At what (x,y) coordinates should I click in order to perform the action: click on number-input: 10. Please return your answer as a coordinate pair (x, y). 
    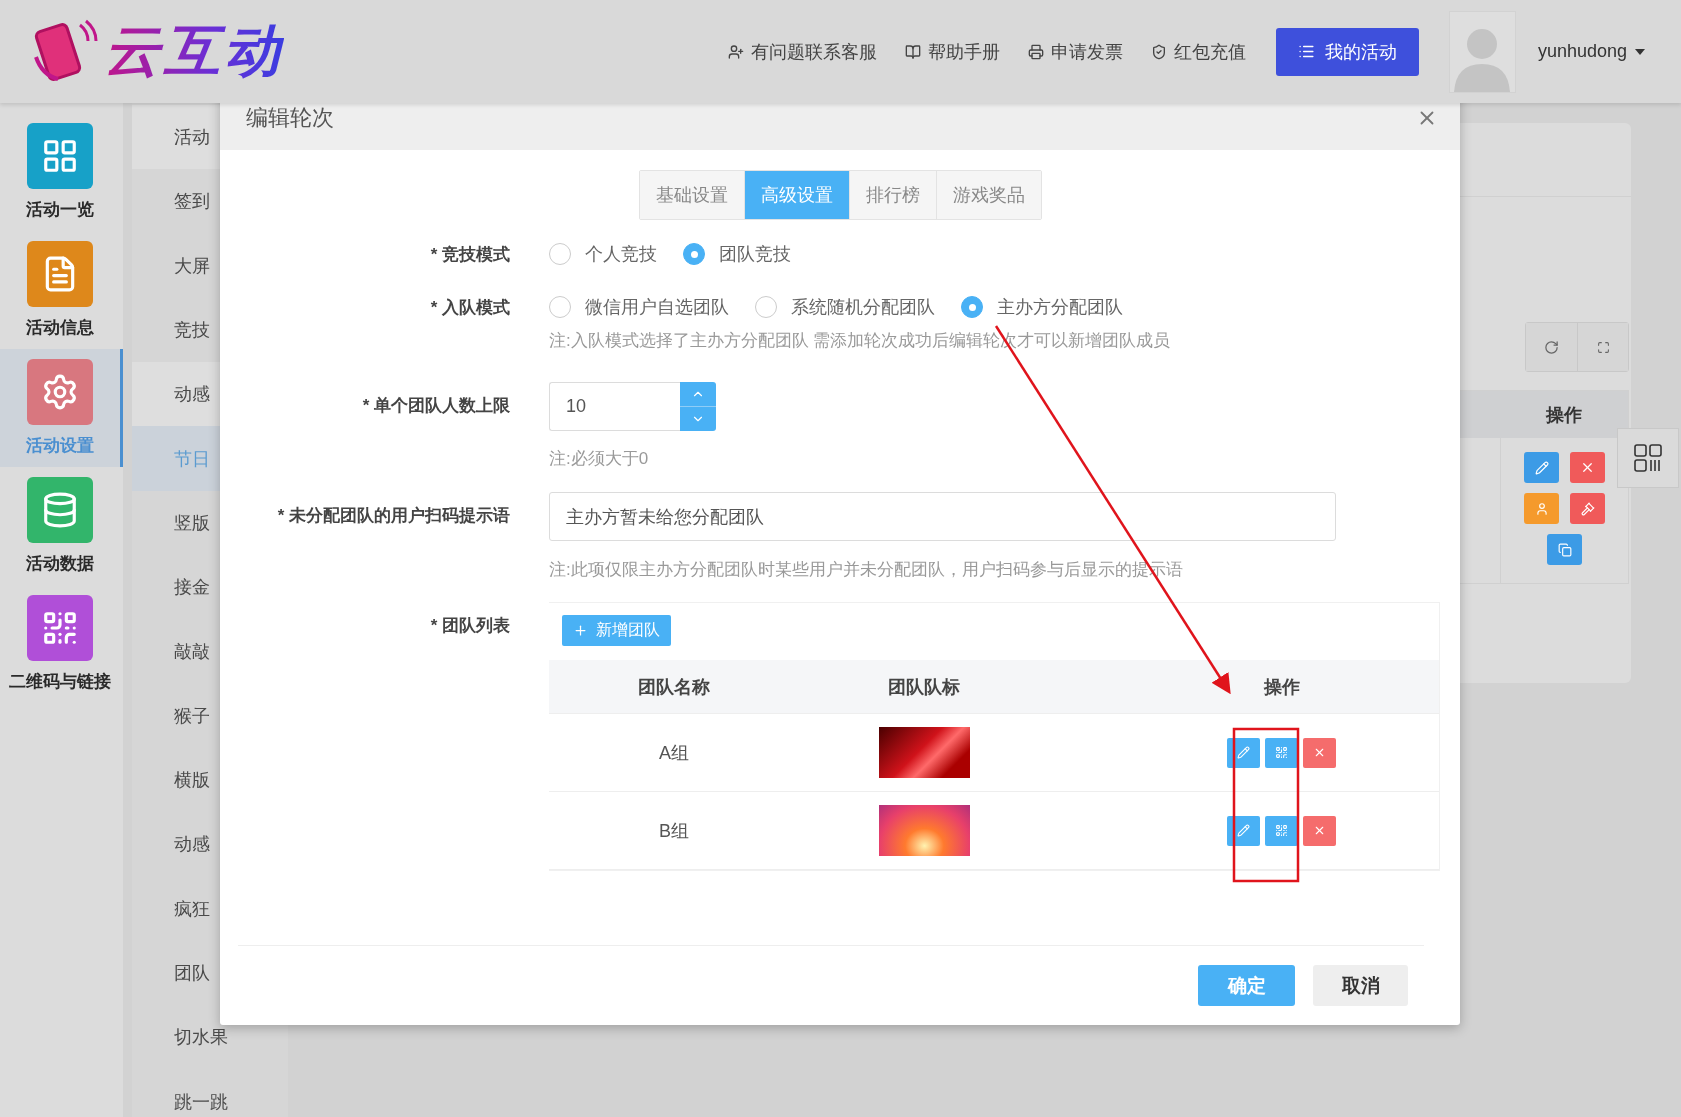
    Looking at the image, I should click on (614, 406).